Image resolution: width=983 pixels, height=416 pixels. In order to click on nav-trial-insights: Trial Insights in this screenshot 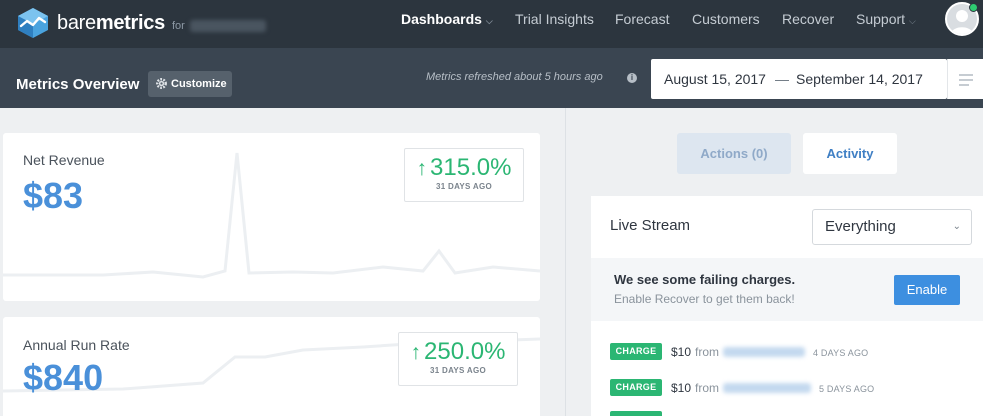, I will do `click(554, 19)`.